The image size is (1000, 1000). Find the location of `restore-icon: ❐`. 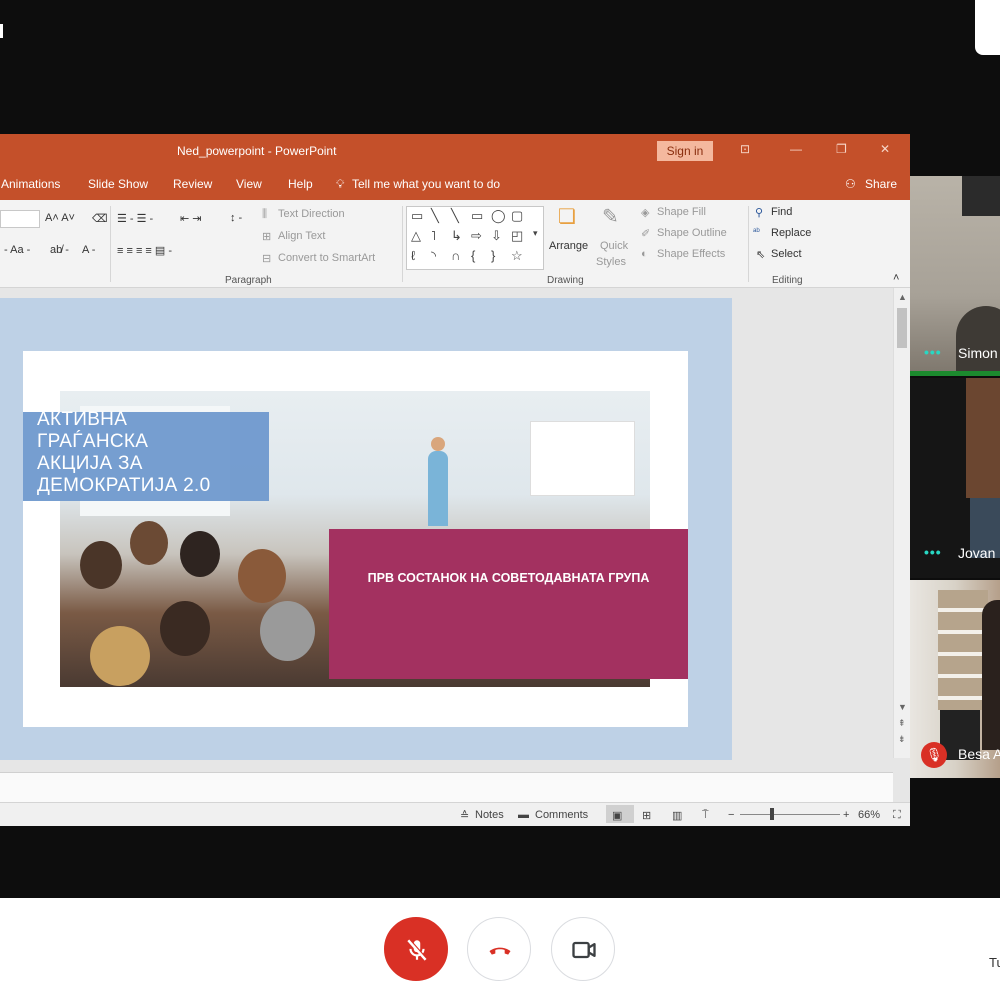

restore-icon: ❐ is located at coordinates (841, 149).